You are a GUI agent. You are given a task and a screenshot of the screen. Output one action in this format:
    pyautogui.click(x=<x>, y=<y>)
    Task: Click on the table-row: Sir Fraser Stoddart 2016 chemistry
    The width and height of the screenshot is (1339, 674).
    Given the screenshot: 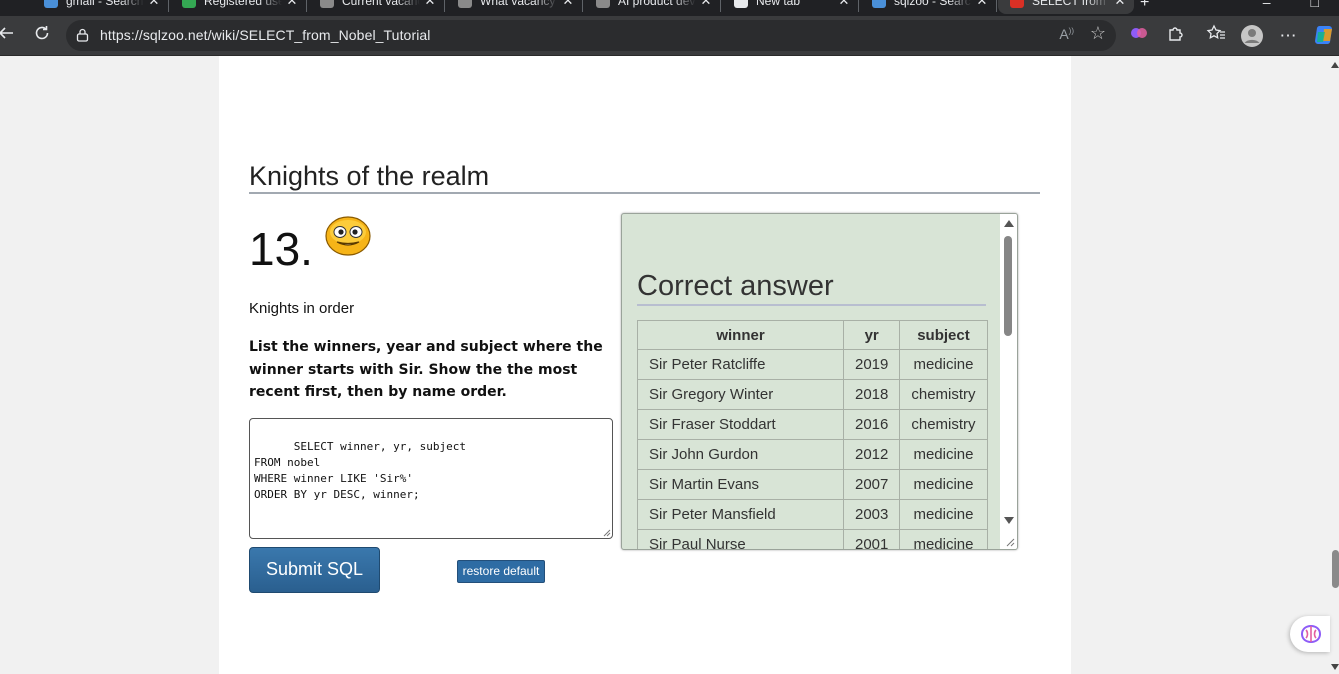 What is the action you would take?
    pyautogui.click(x=812, y=424)
    